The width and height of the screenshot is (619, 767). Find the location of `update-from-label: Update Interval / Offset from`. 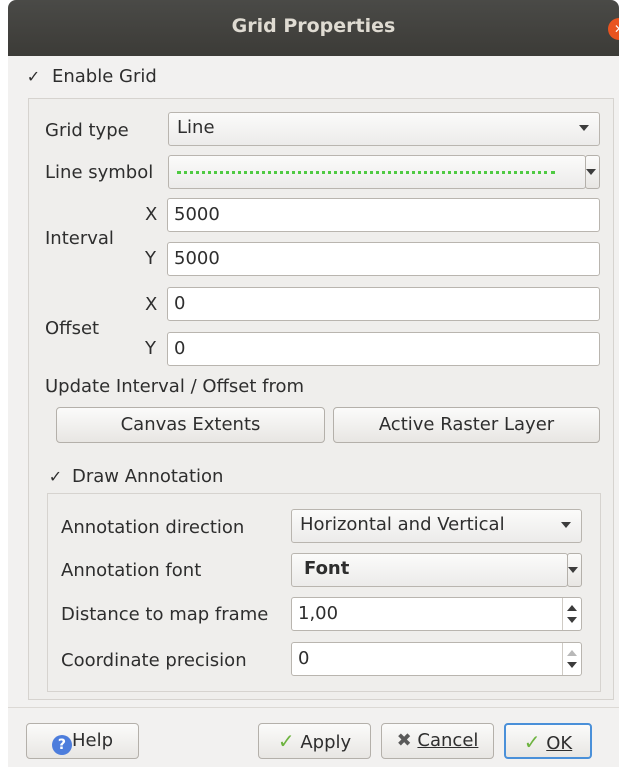

update-from-label: Update Interval / Offset from is located at coordinates (175, 386).